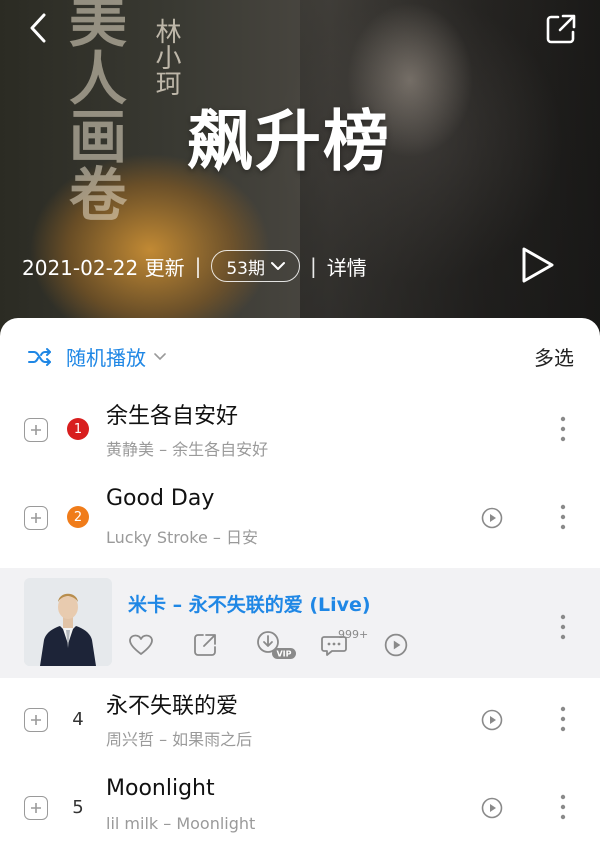 The width and height of the screenshot is (600, 865). I want to click on vip-tag: VIP, so click(283, 654).